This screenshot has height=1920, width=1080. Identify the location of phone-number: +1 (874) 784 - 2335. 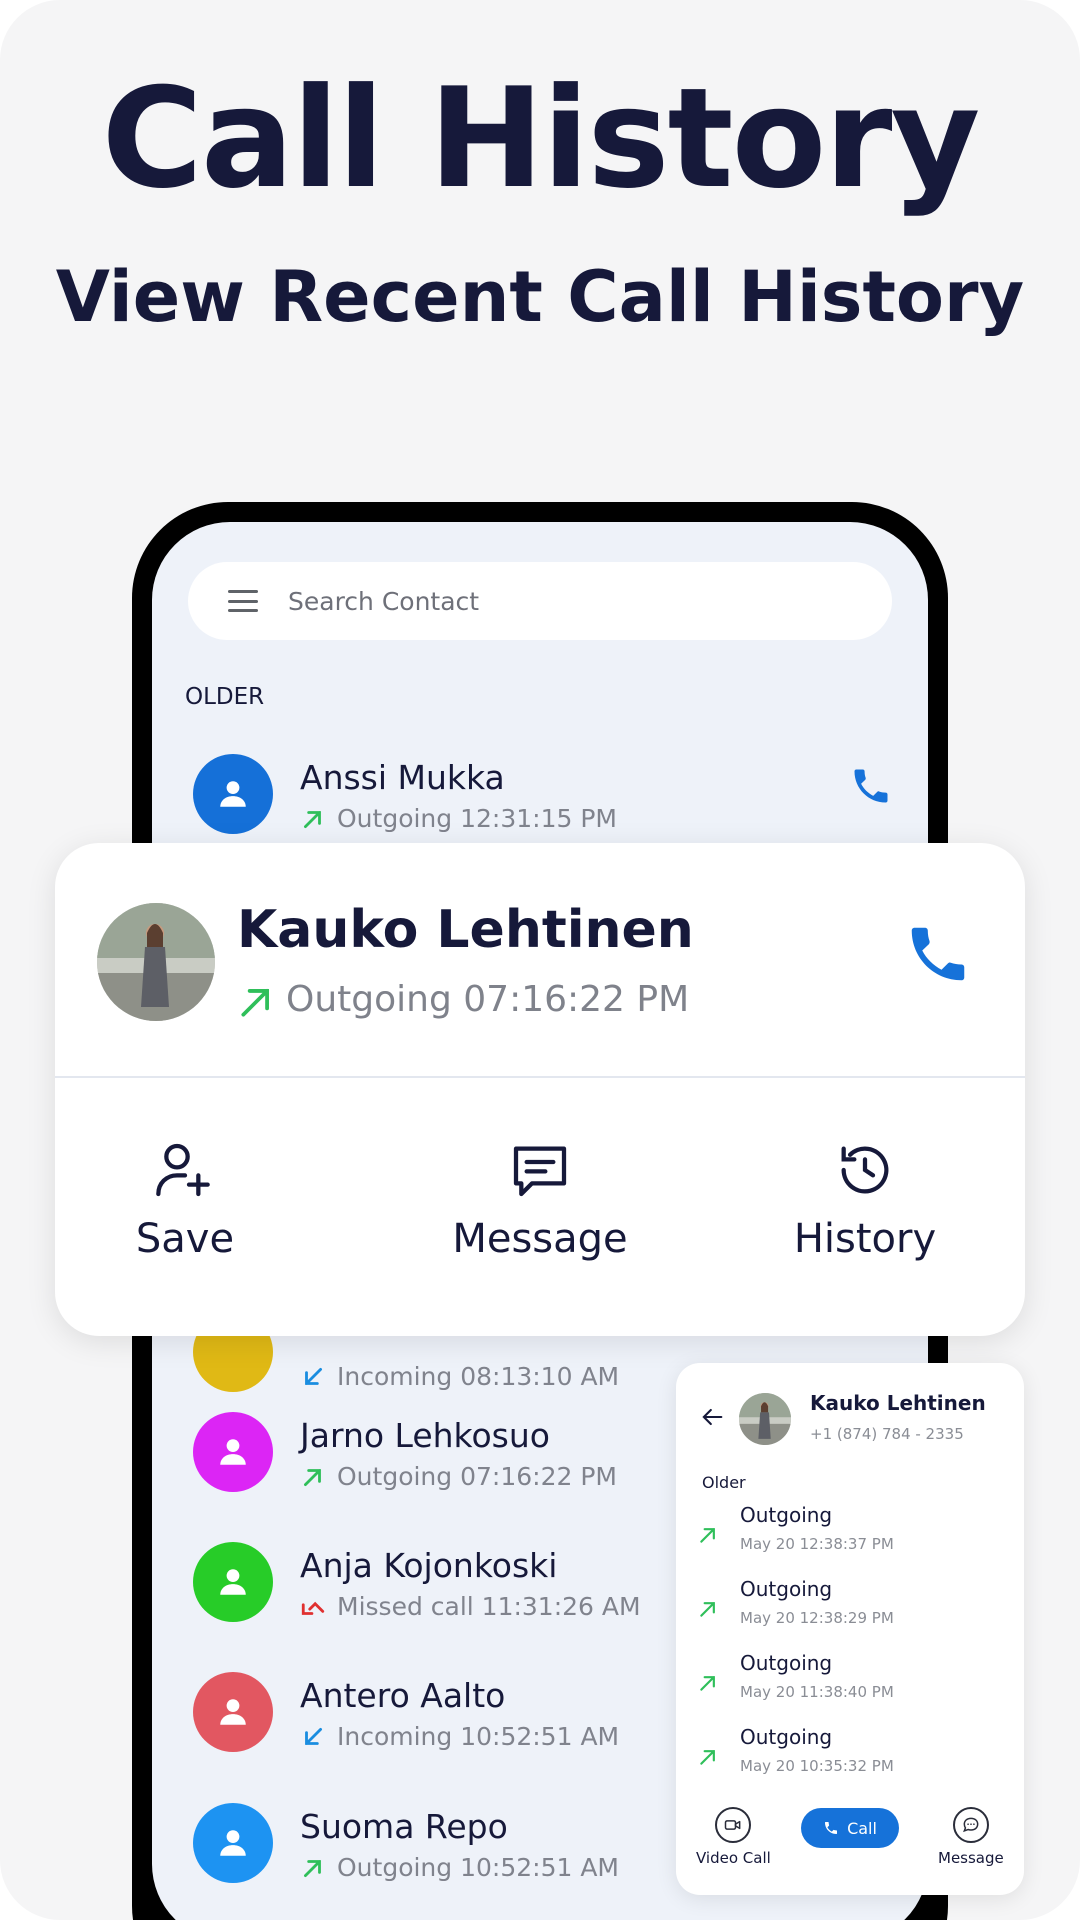
(887, 1434).